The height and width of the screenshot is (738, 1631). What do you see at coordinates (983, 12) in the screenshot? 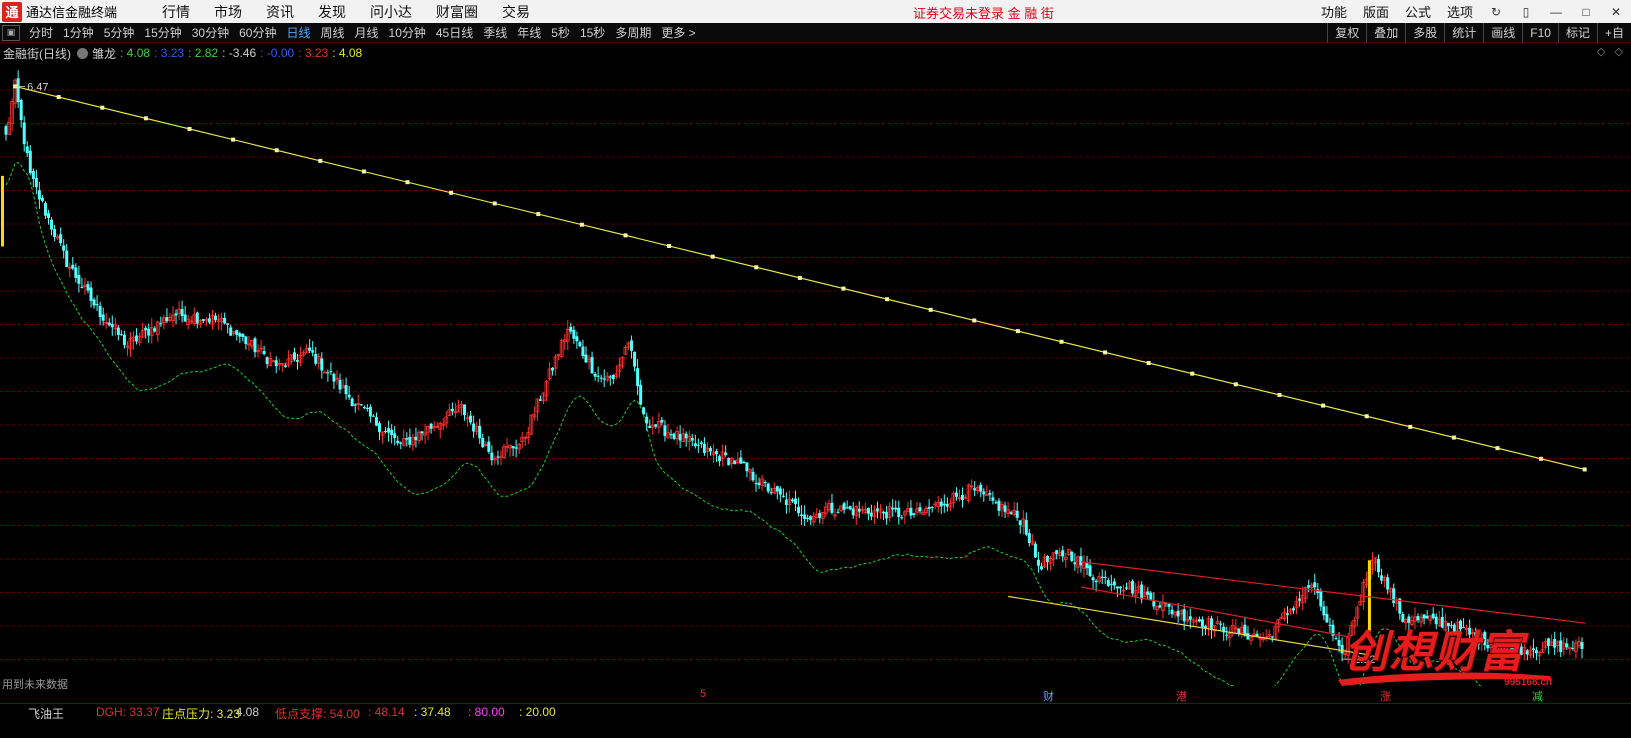
I see `login-status: 证券交易未登录 金 融 街` at bounding box center [983, 12].